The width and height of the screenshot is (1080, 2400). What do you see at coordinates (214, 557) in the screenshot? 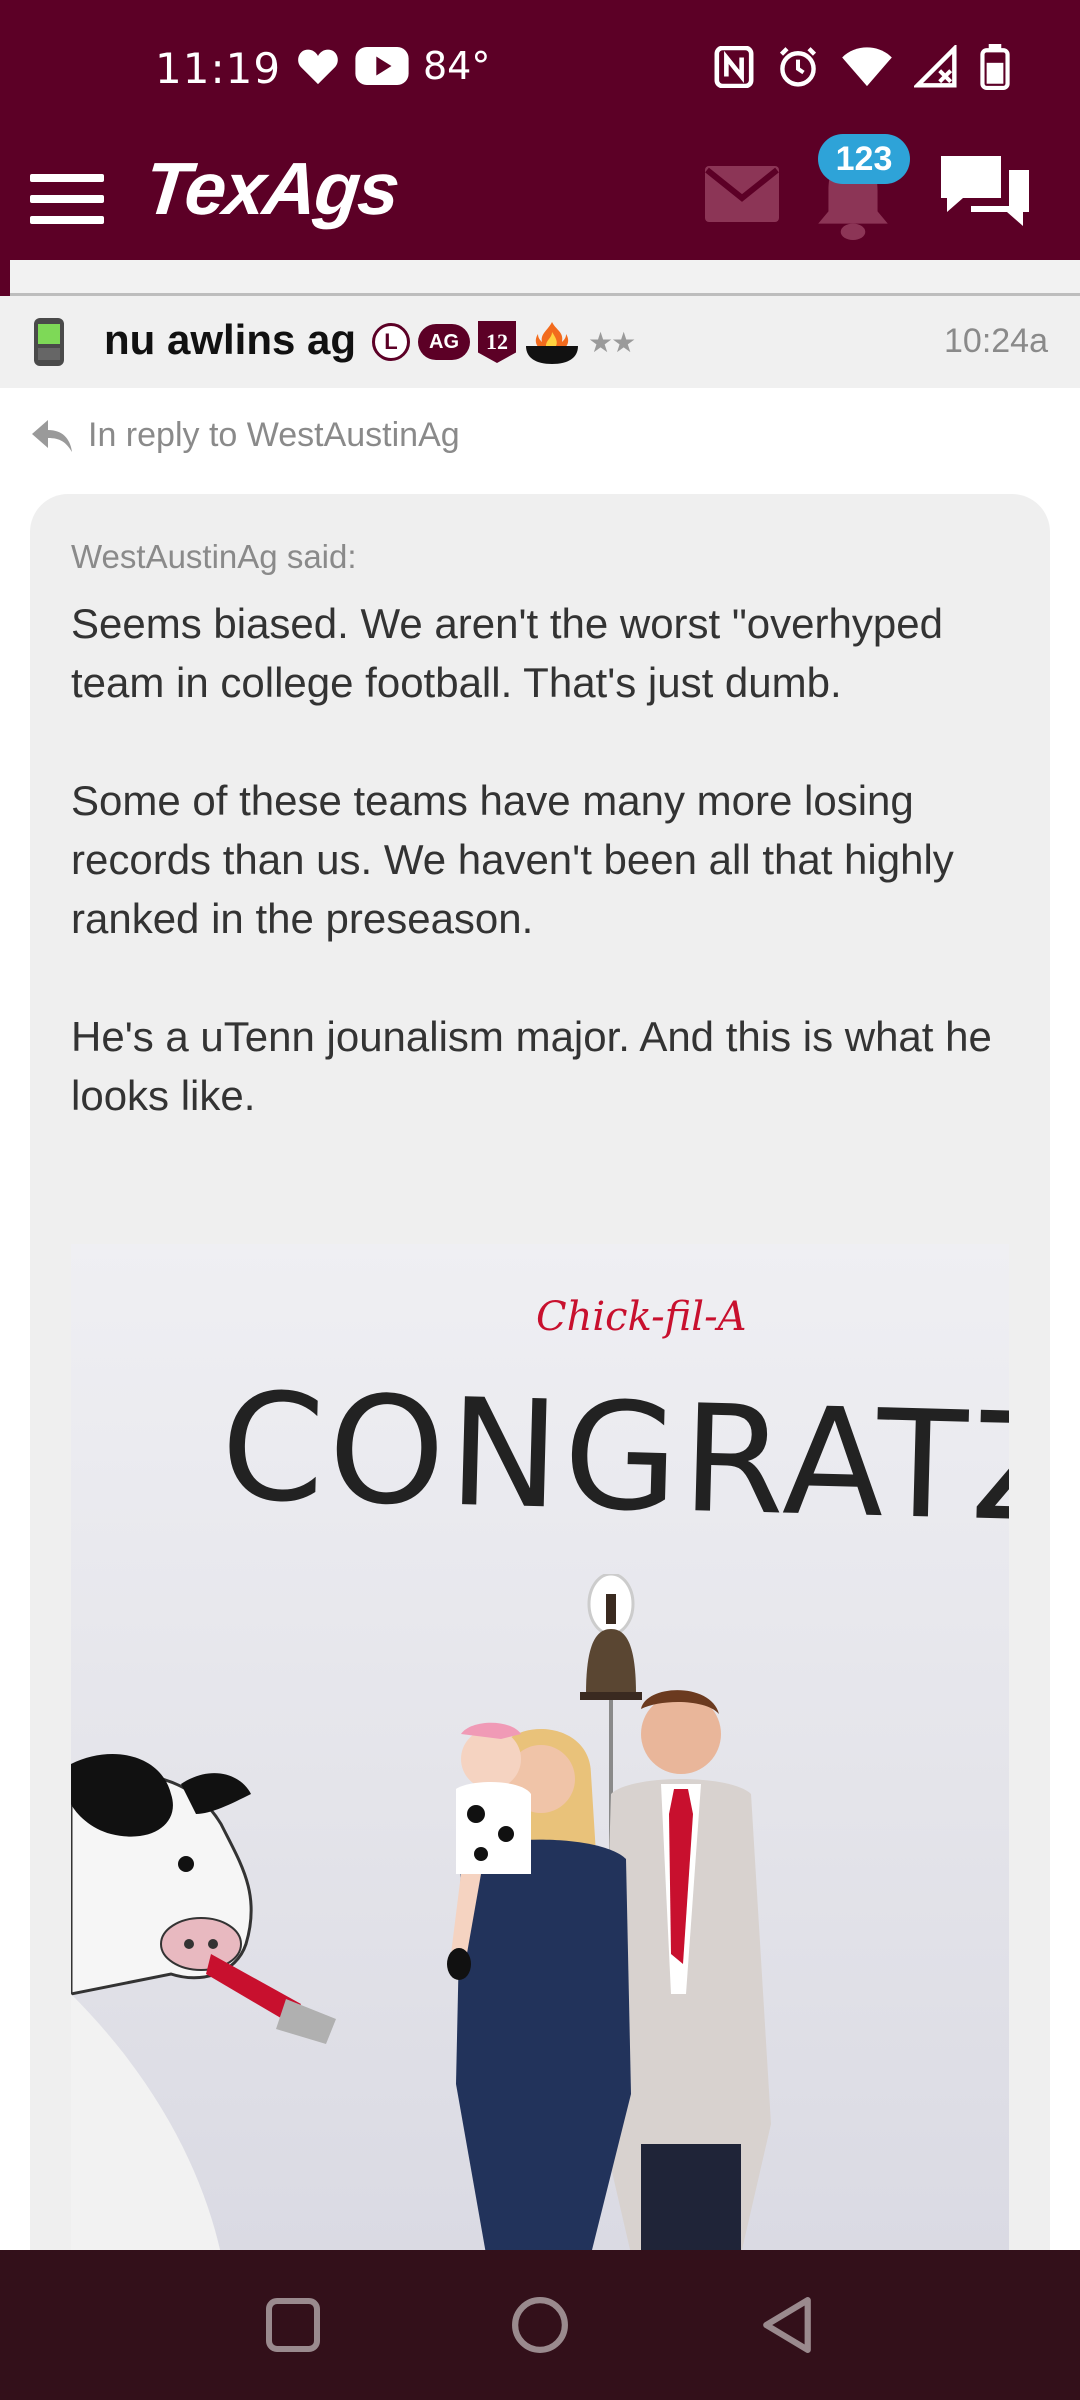
I see `quote-attribution: WestAustinAg said:` at bounding box center [214, 557].